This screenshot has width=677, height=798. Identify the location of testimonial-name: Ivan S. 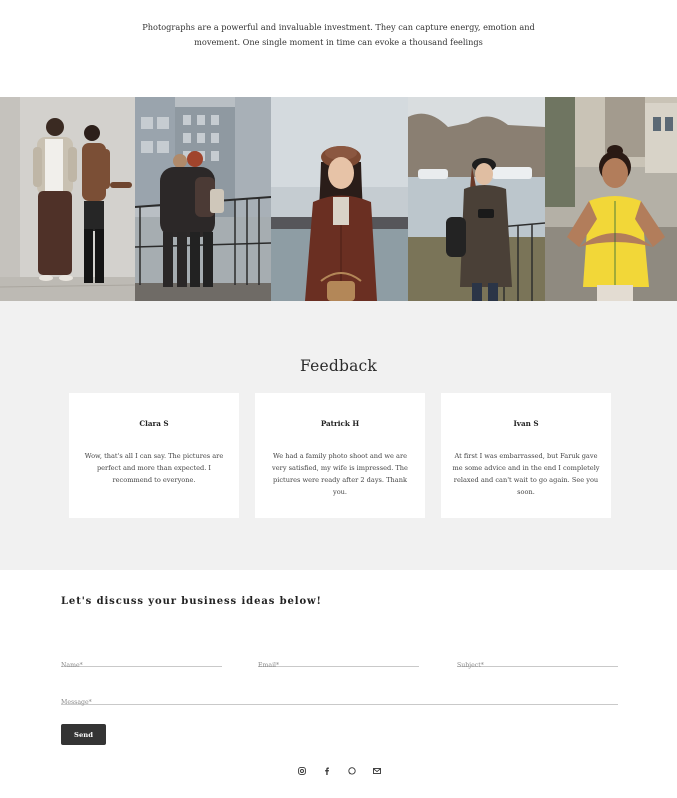
(526, 423).